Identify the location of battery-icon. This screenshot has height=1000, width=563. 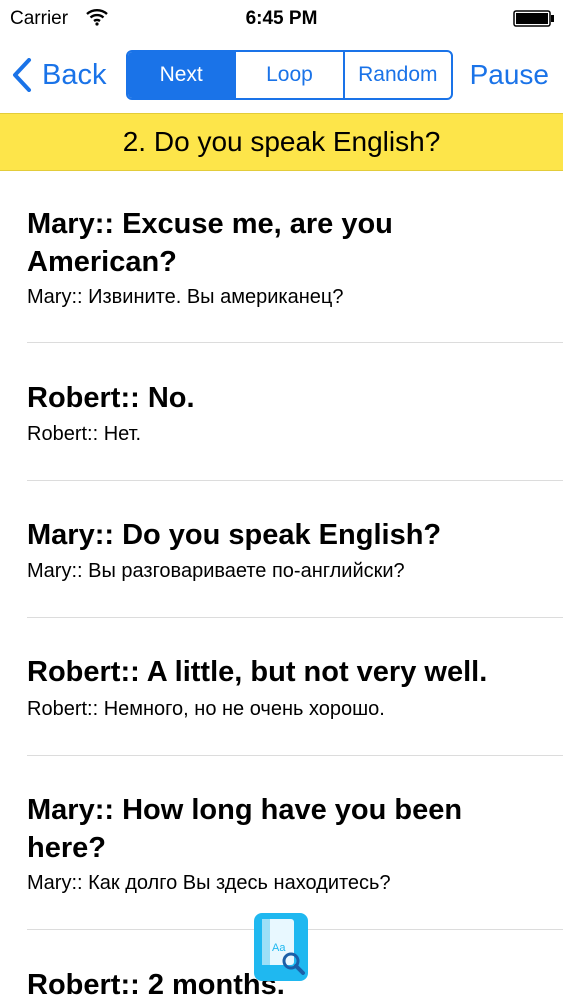
(533, 18).